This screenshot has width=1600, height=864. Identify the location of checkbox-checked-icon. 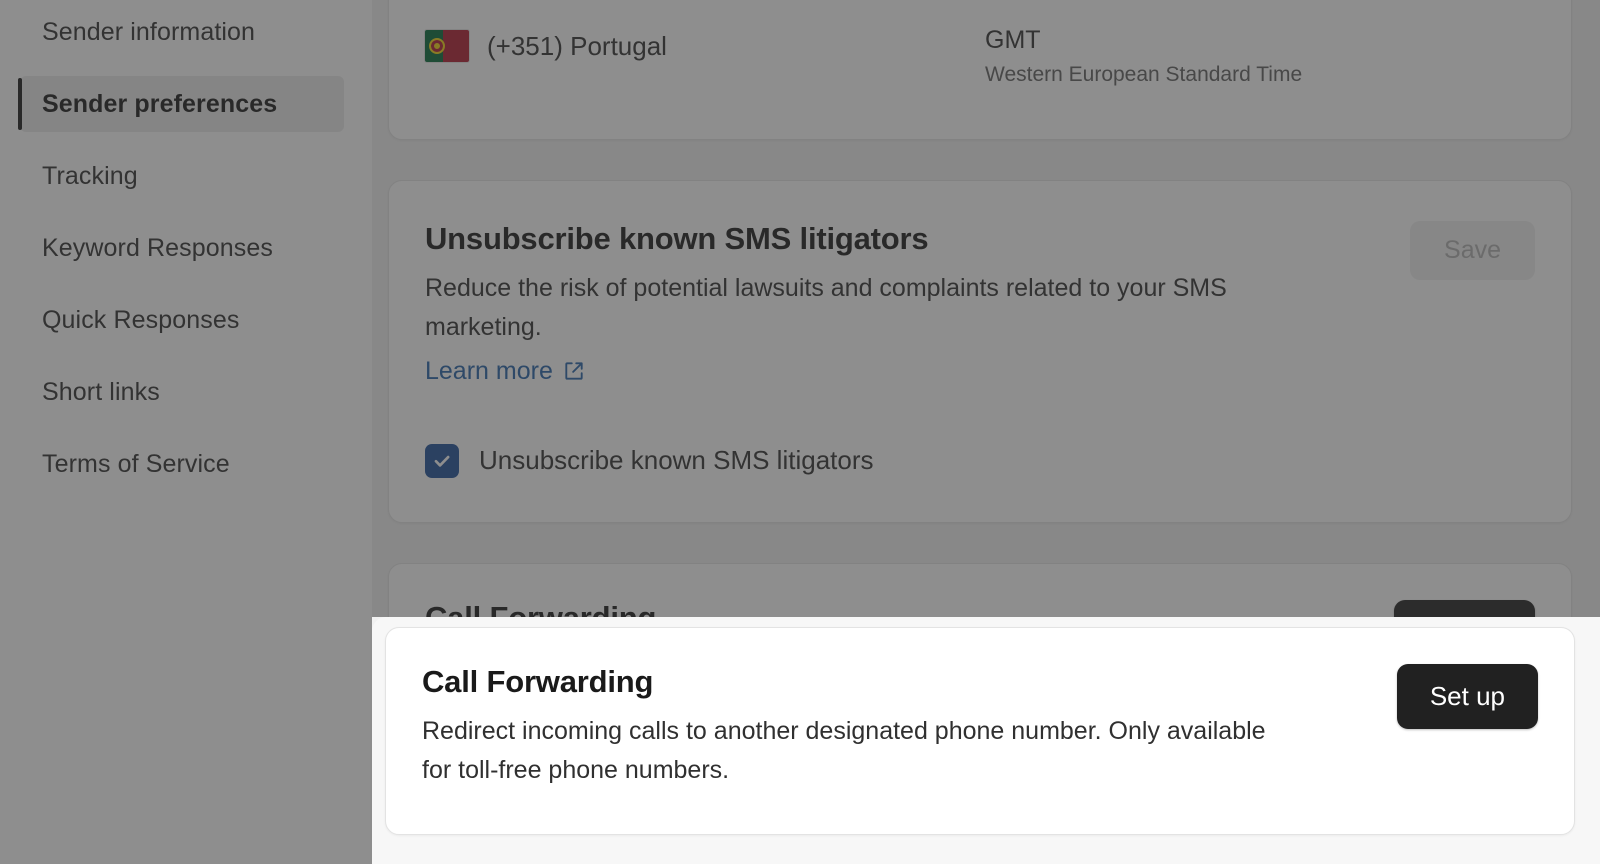
(442, 460).